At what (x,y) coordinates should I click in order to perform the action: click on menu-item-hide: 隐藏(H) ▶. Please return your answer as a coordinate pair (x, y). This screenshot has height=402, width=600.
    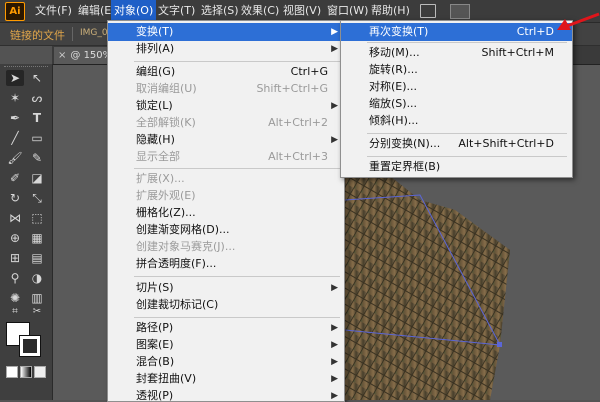
    Looking at the image, I should click on (226, 140).